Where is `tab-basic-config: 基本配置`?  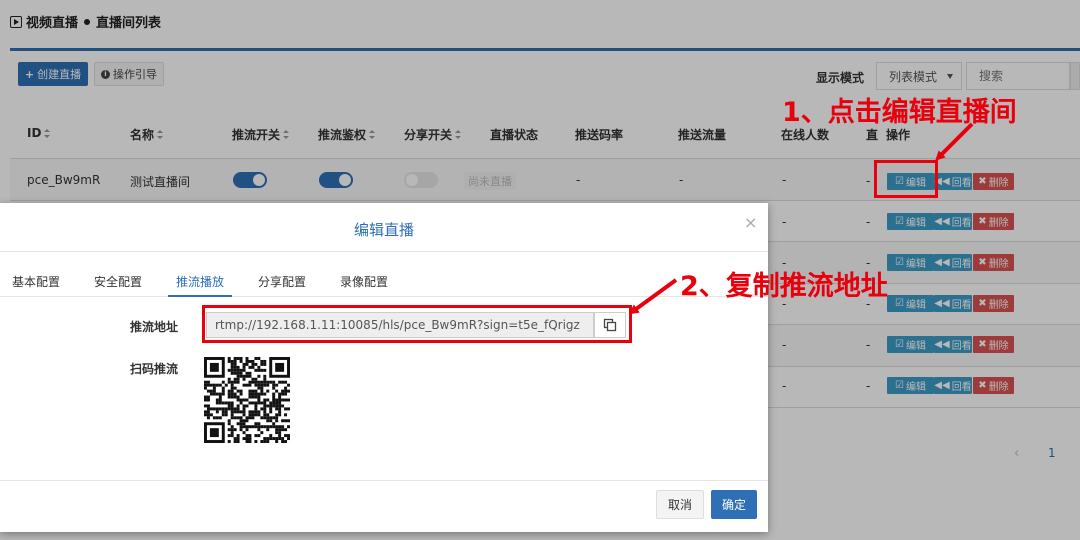
tab-basic-config: 基本配置 is located at coordinates (36, 281).